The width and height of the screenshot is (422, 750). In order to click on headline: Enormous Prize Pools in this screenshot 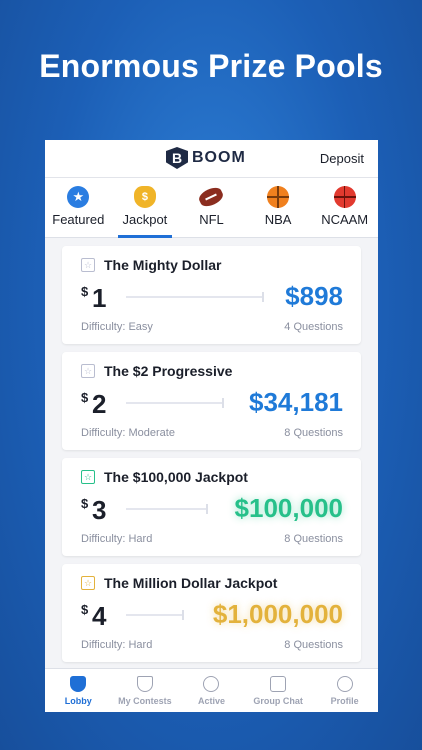, I will do `click(211, 66)`.